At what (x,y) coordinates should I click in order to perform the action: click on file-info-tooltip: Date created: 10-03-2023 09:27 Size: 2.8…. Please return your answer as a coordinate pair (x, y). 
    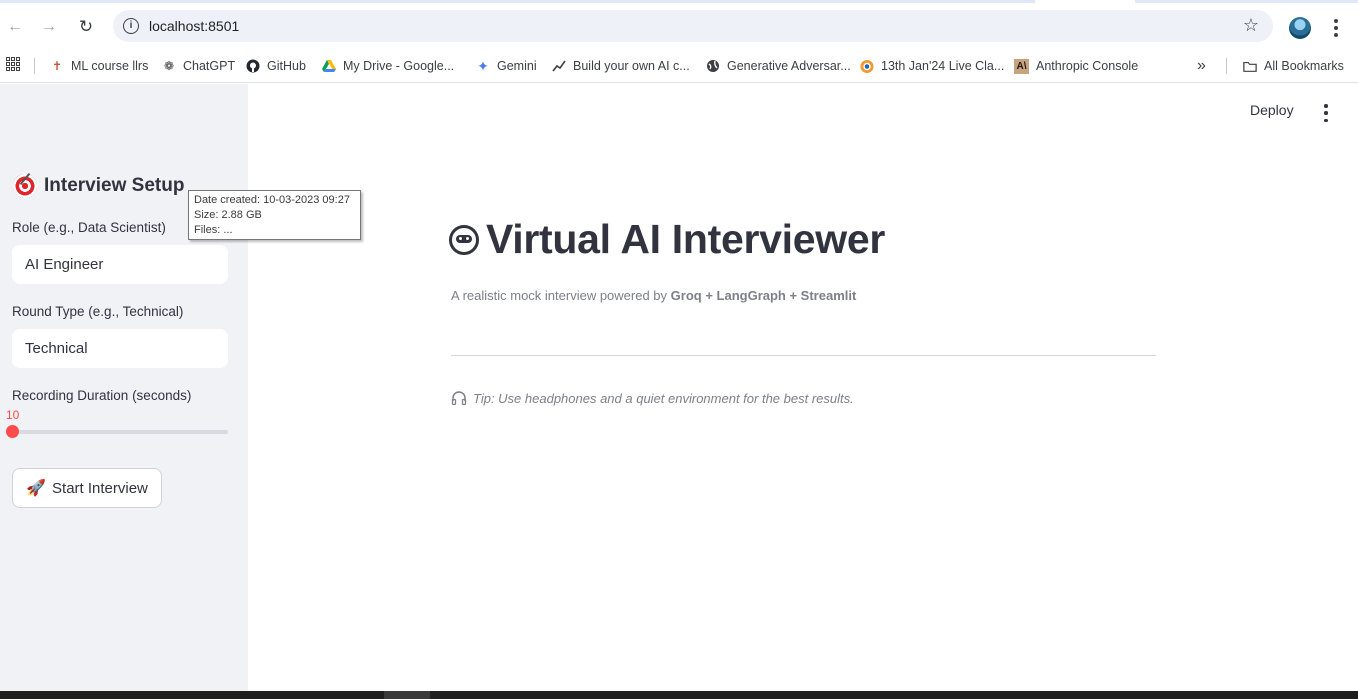
    Looking at the image, I should click on (274, 215).